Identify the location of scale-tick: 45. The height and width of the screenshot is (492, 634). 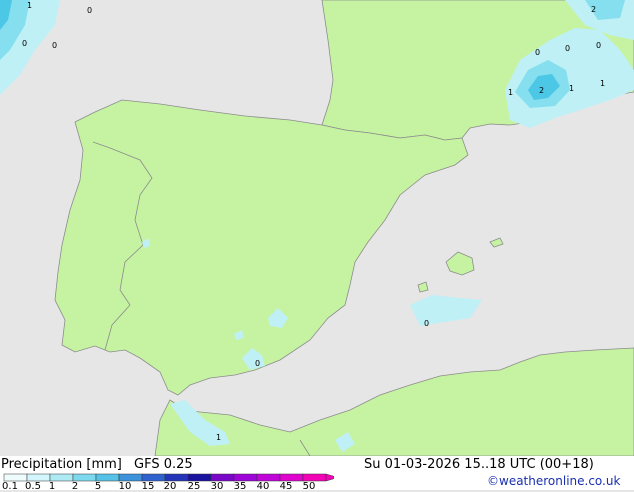
(286, 486).